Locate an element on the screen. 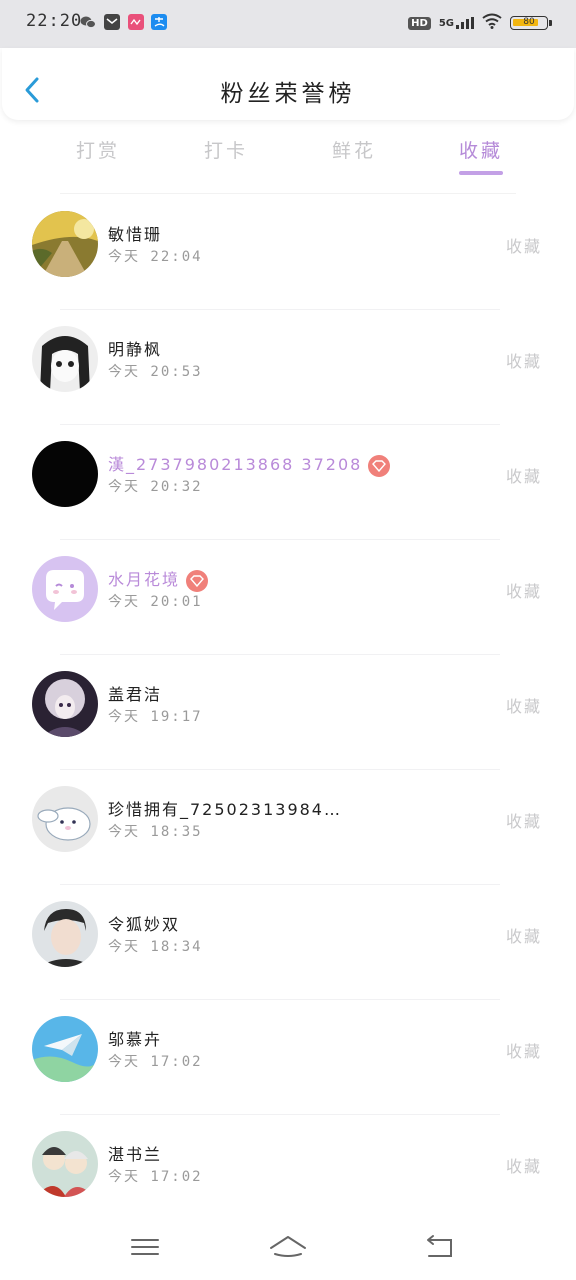 This screenshot has height=1280, width=576. fan-time: 今天 20:32 is located at coordinates (155, 487).